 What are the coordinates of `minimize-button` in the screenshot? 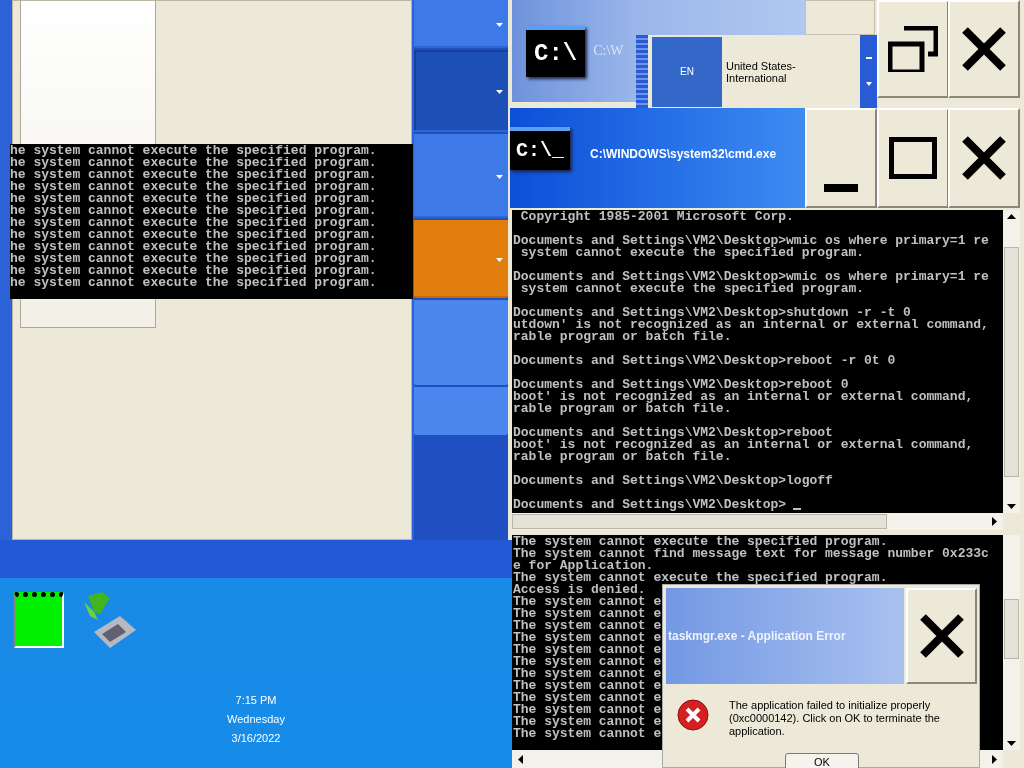 It's located at (841, 158).